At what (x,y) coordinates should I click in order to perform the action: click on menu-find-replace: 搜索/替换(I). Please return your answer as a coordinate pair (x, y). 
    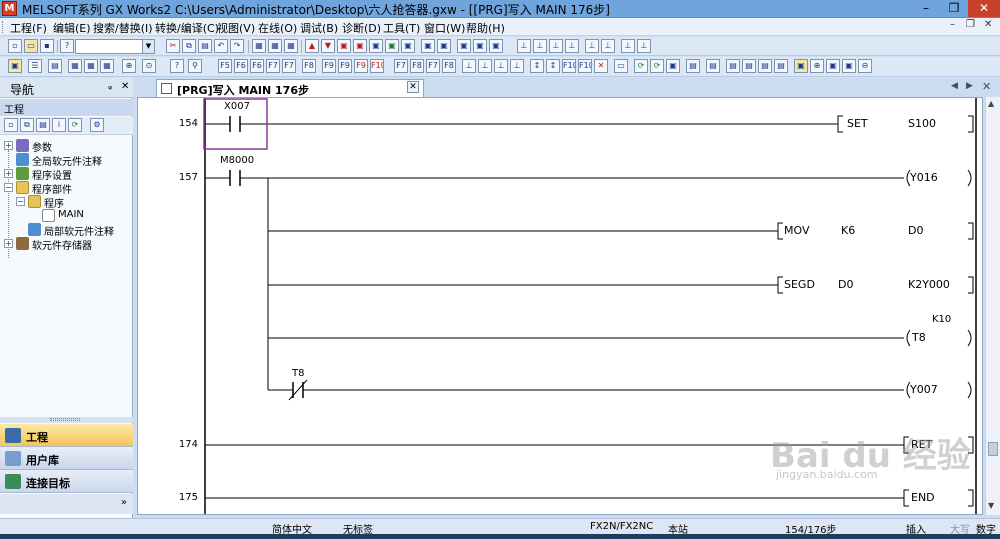
    Looking at the image, I should click on (123, 28).